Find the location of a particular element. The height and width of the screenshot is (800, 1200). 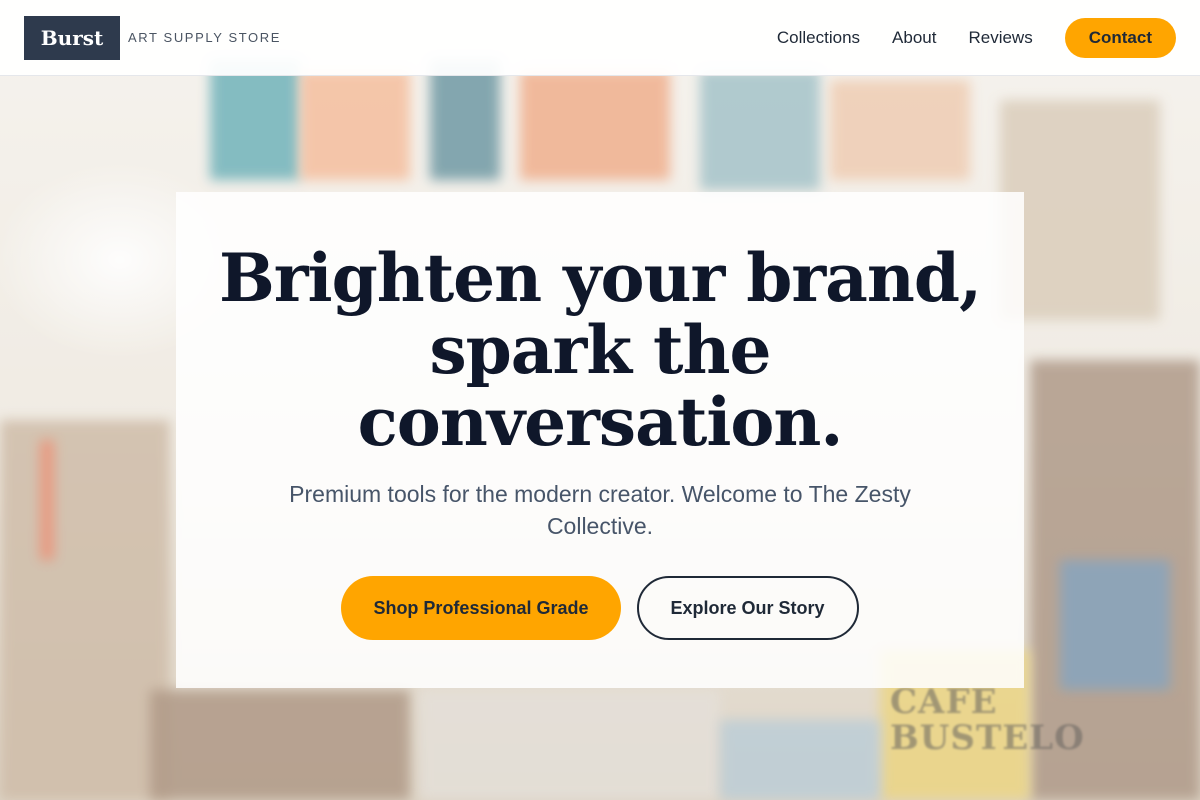

nav-link-collections: Collections is located at coordinates (818, 38).